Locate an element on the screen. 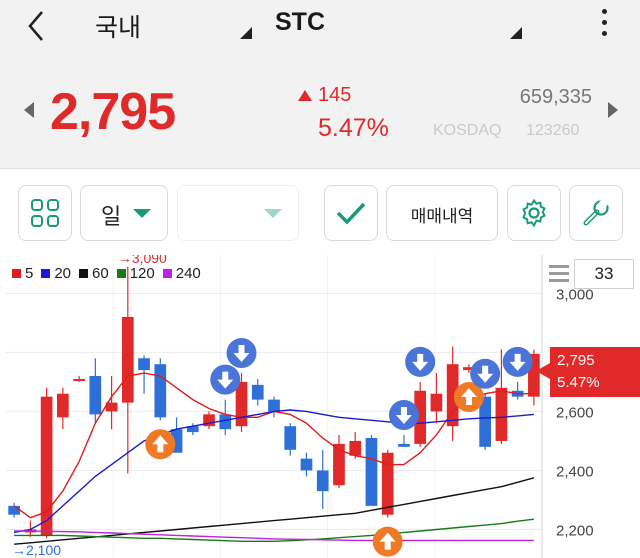  check-button is located at coordinates (351, 213).